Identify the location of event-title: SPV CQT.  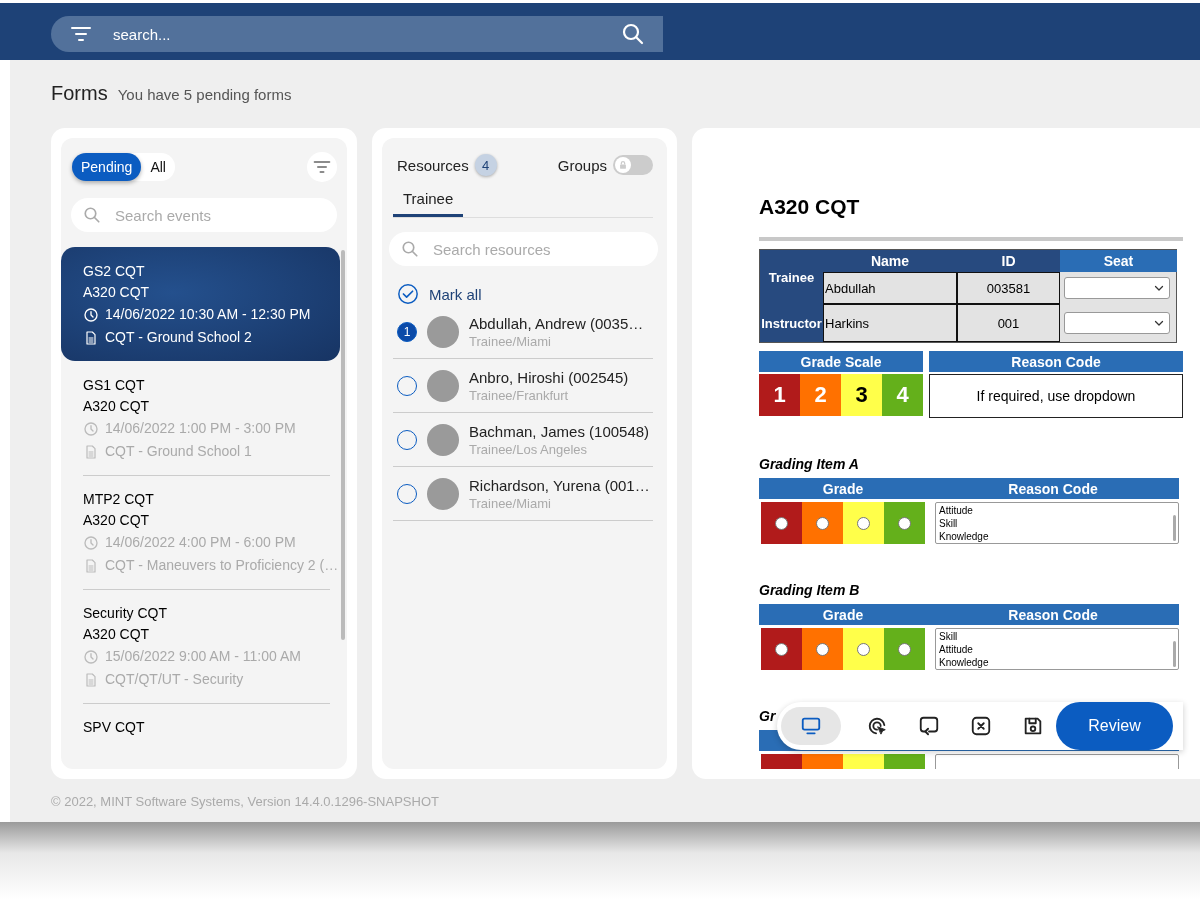
(114, 727).